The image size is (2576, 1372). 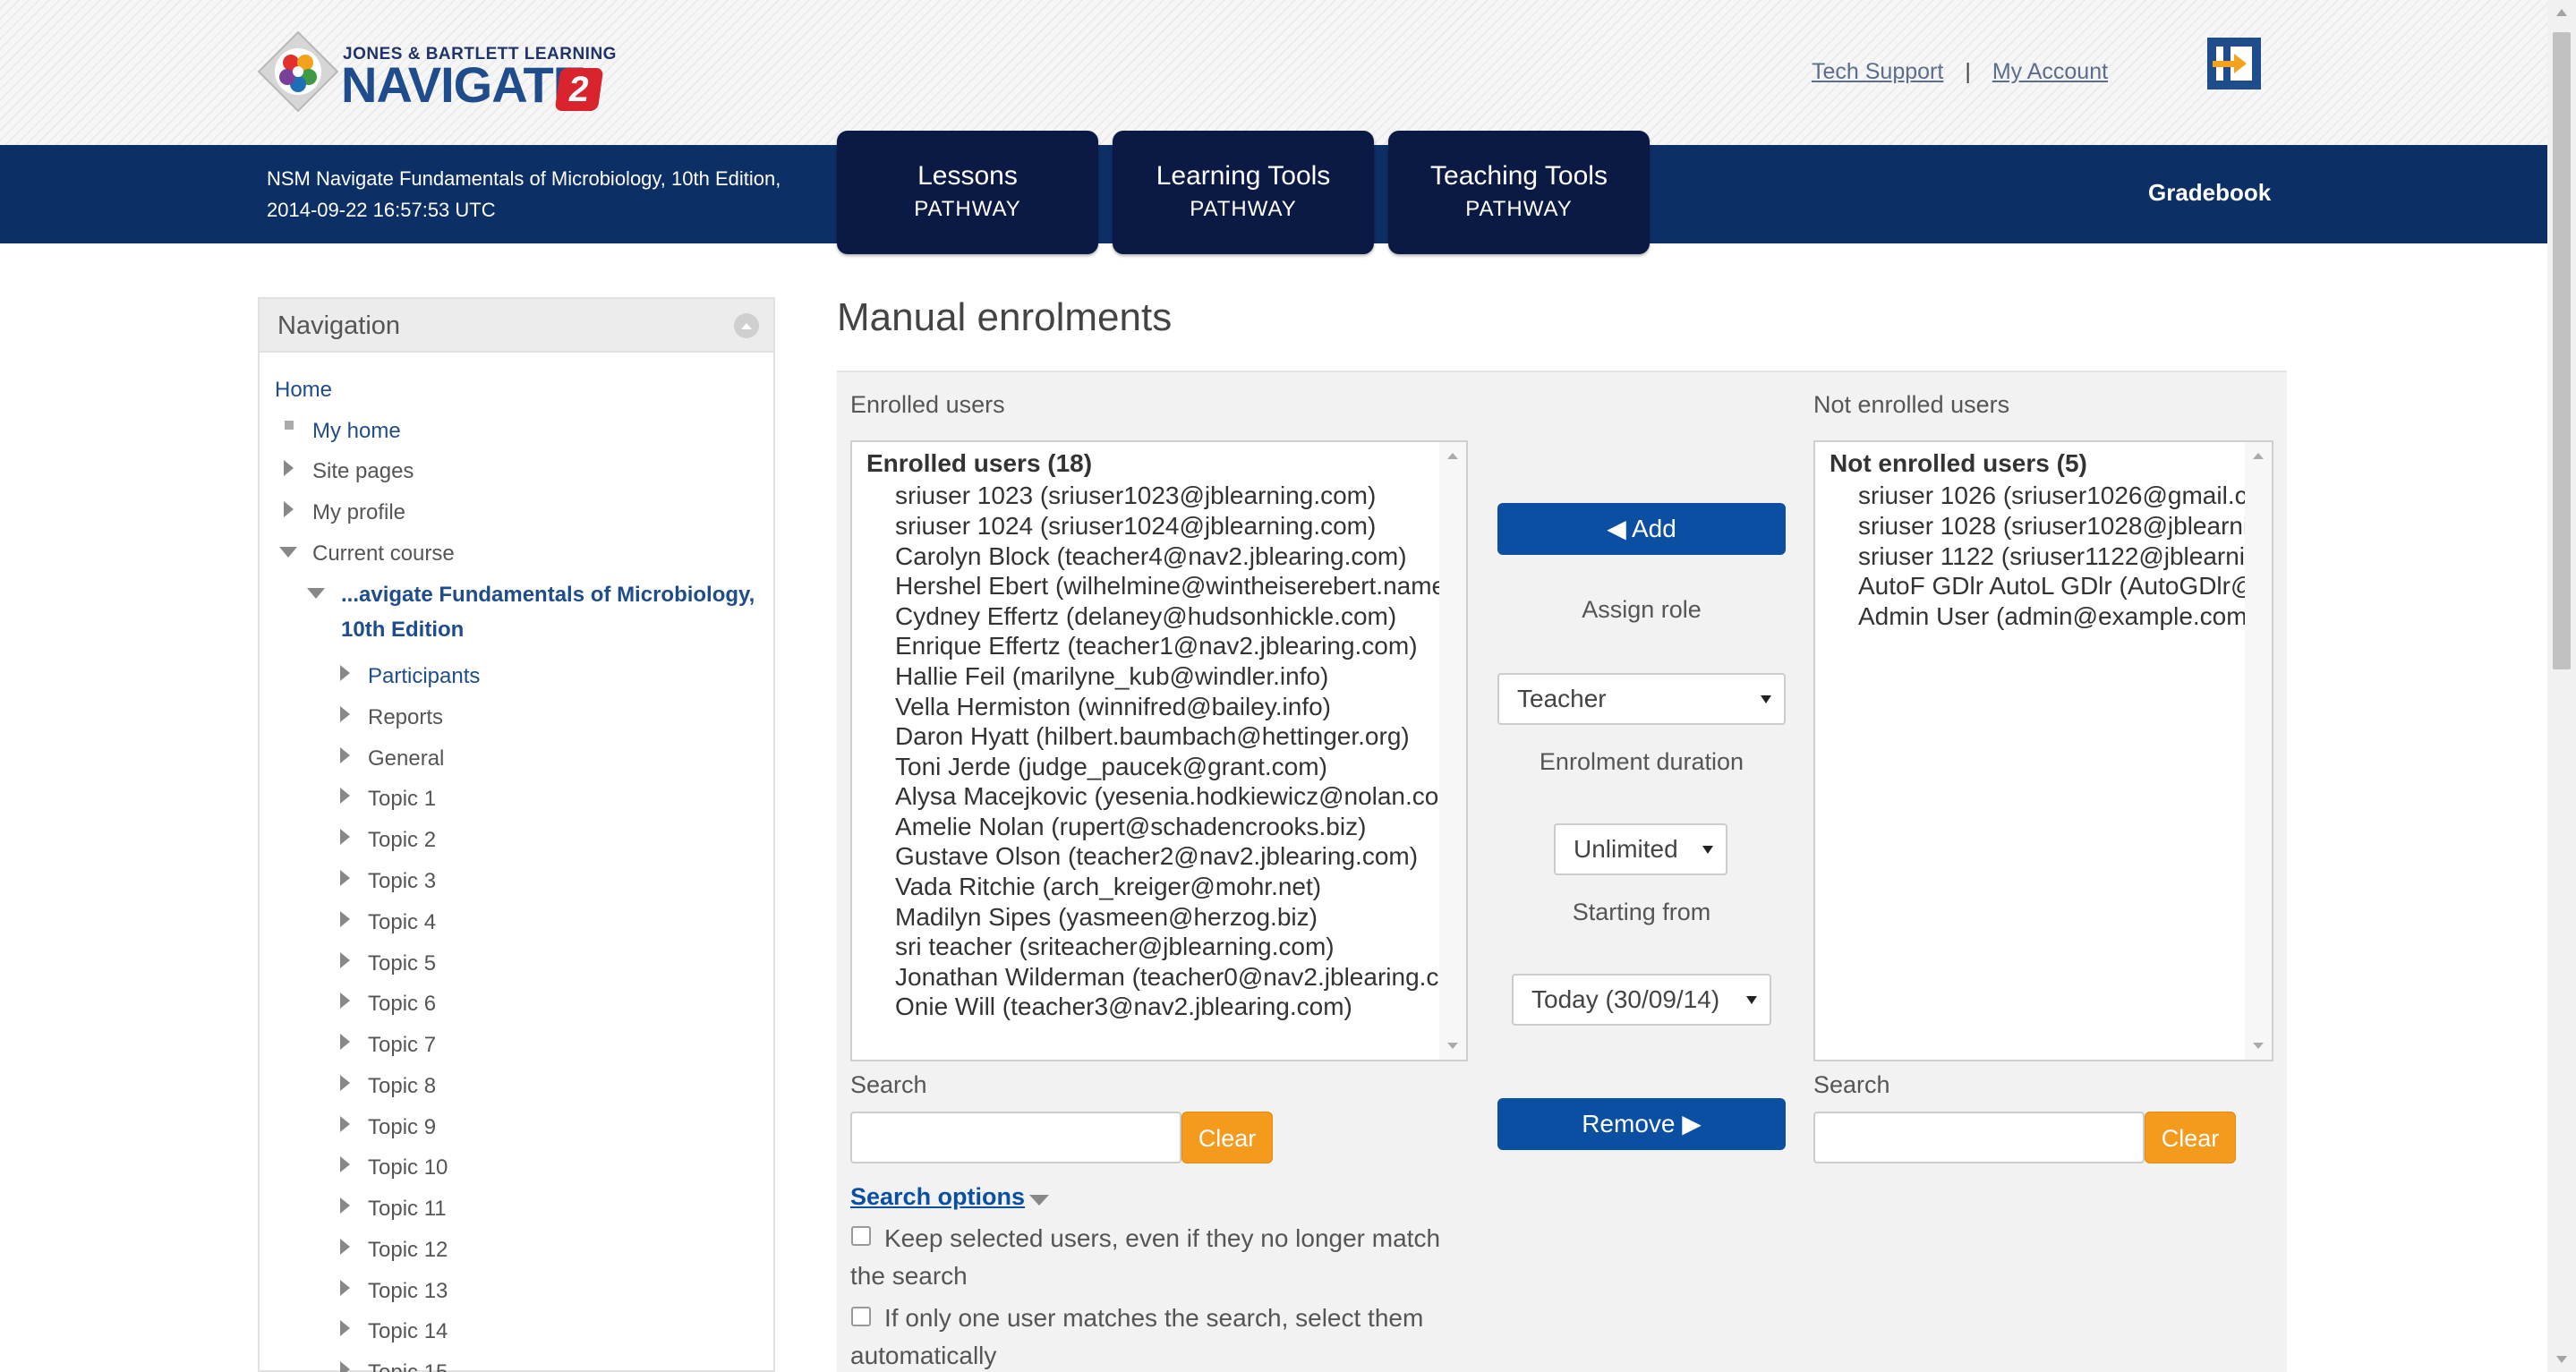 What do you see at coordinates (746, 325) in the screenshot?
I see `collapse-block-icon` at bounding box center [746, 325].